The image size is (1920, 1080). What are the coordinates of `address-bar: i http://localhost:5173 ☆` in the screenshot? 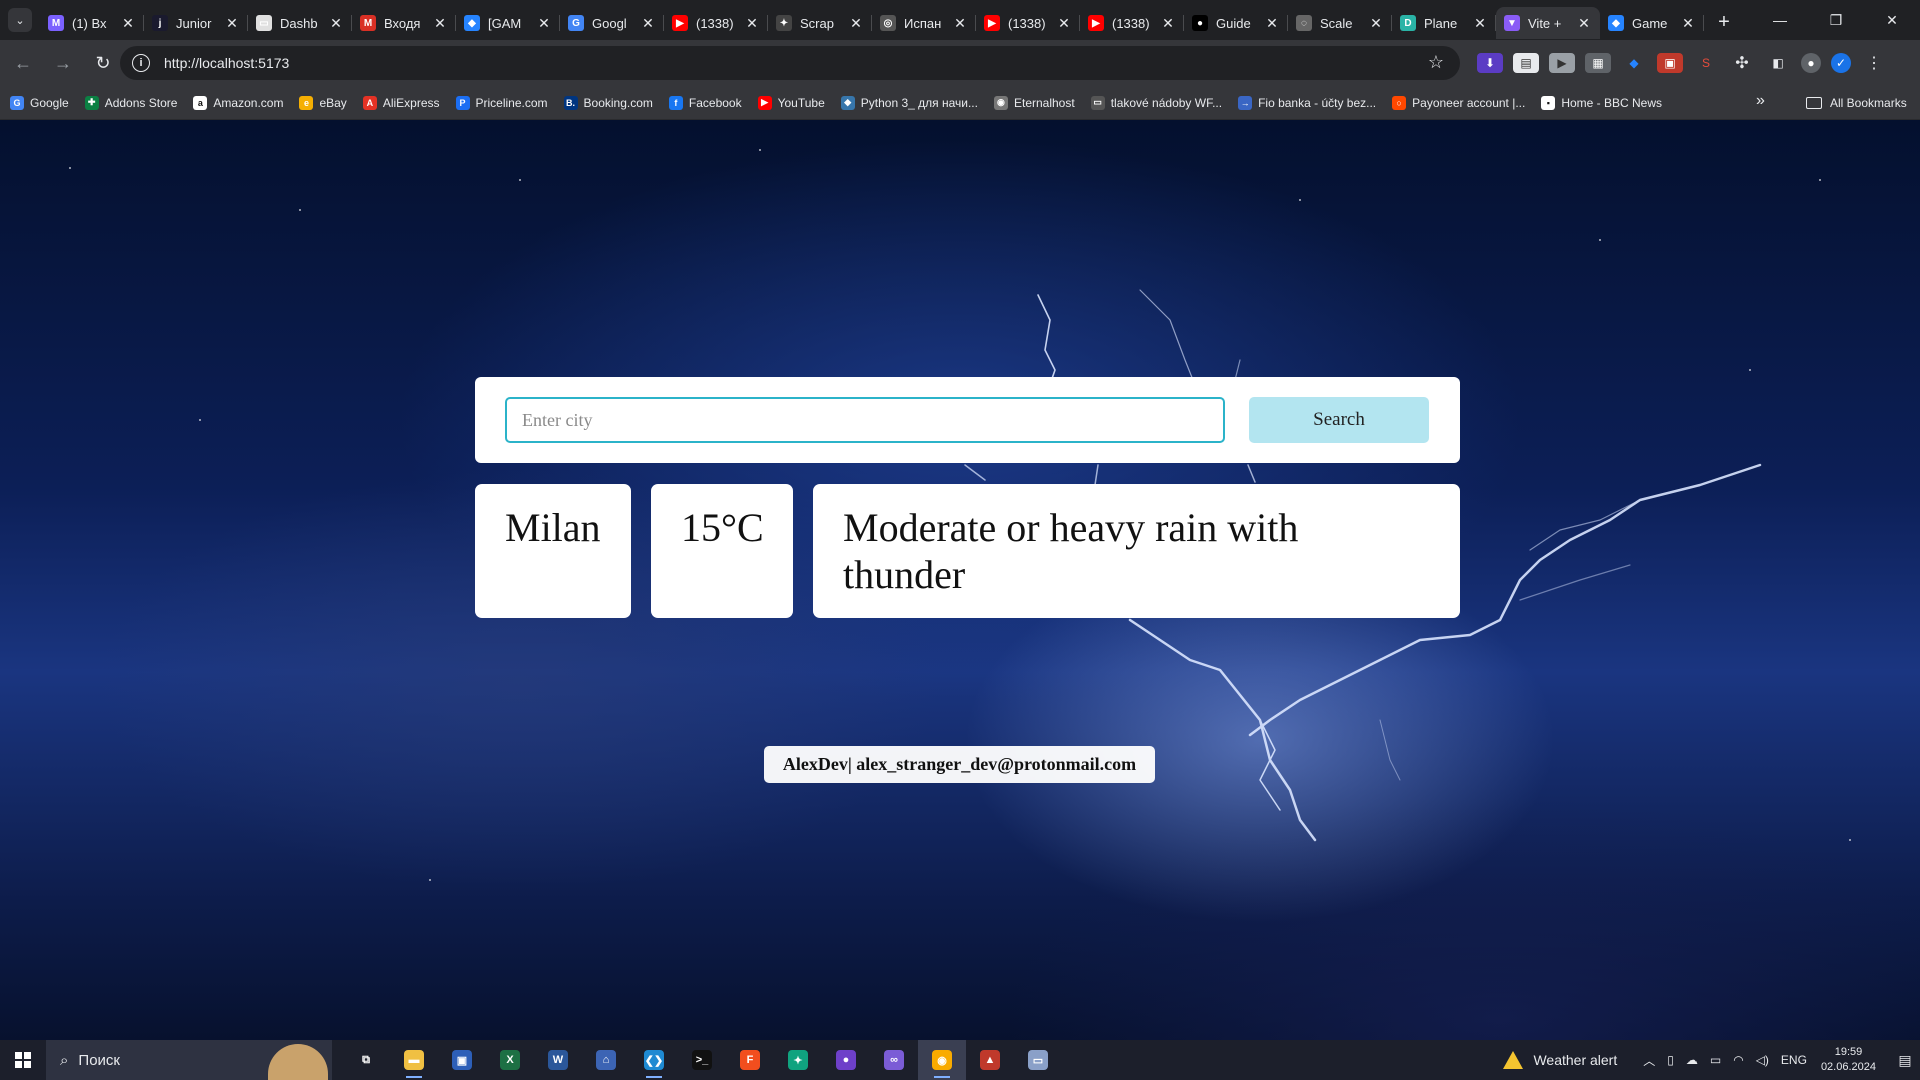 It's located at (790, 63).